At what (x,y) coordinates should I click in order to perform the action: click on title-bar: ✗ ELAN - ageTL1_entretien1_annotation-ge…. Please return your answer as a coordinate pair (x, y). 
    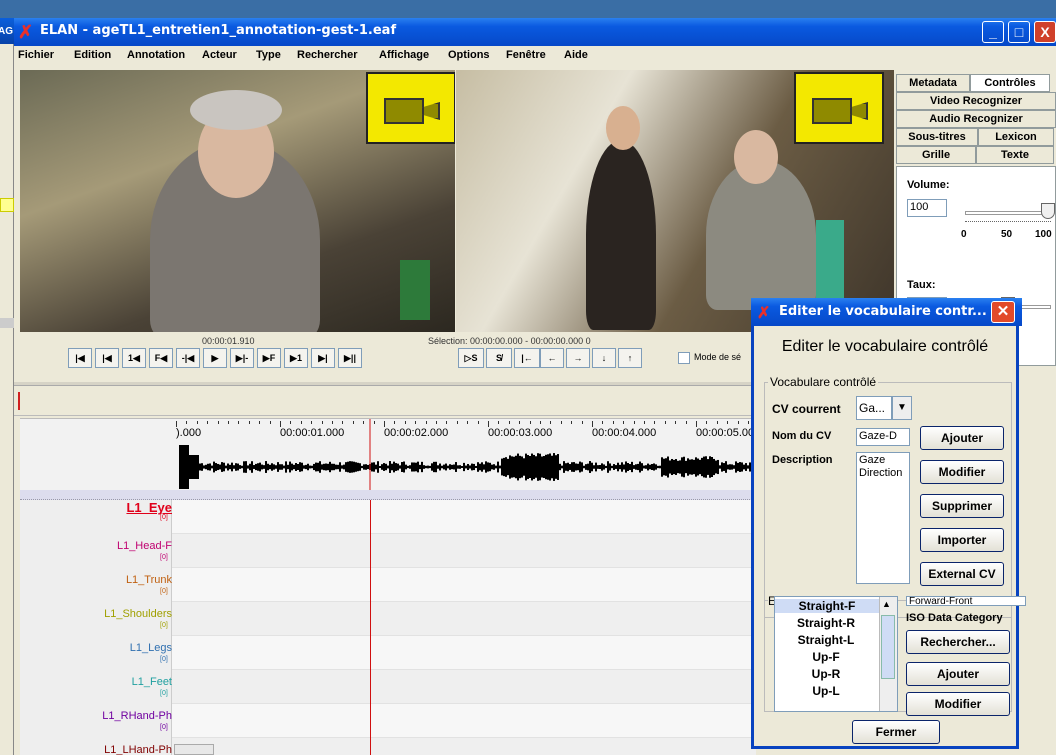
    Looking at the image, I should click on (535, 32).